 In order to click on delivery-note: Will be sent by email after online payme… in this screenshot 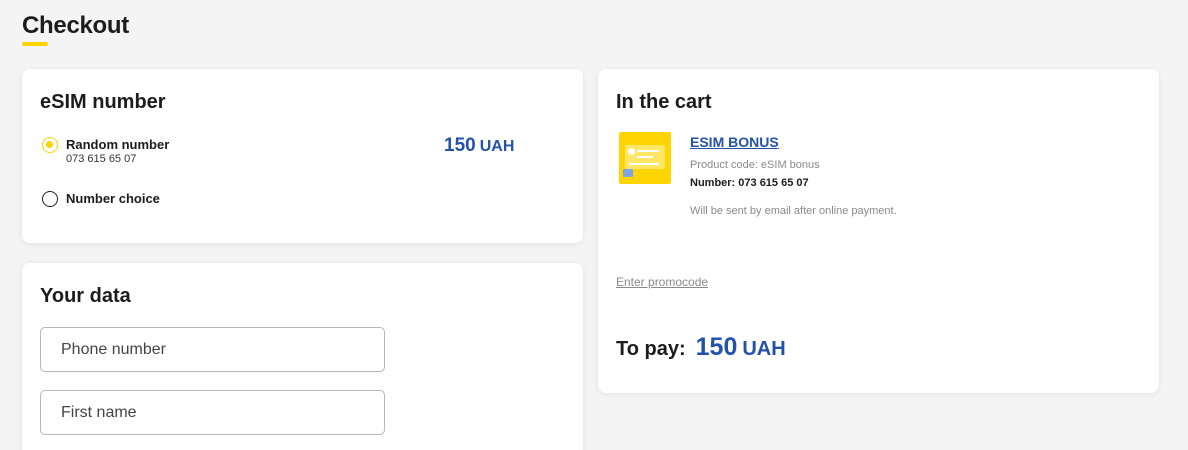, I will do `click(793, 211)`.